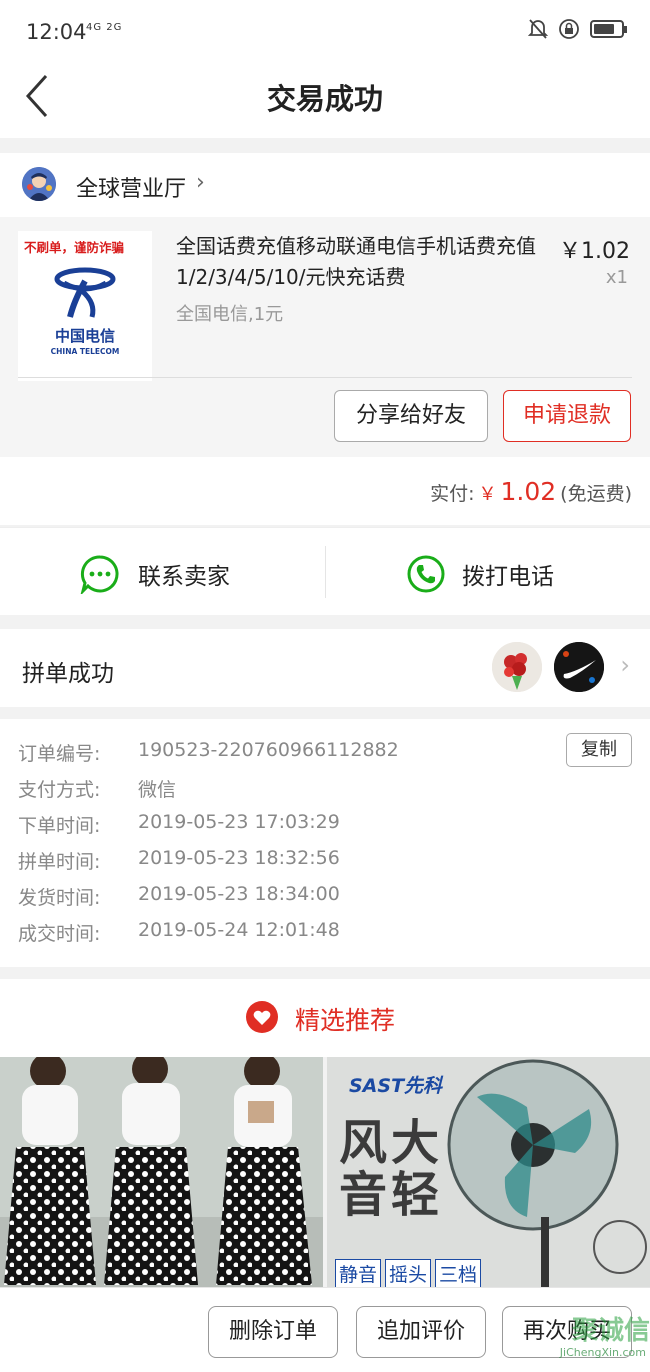 This screenshot has height=1372, width=650. Describe the element at coordinates (325, 30) in the screenshot. I see `status-bar: 12:04 4G 2G` at that location.